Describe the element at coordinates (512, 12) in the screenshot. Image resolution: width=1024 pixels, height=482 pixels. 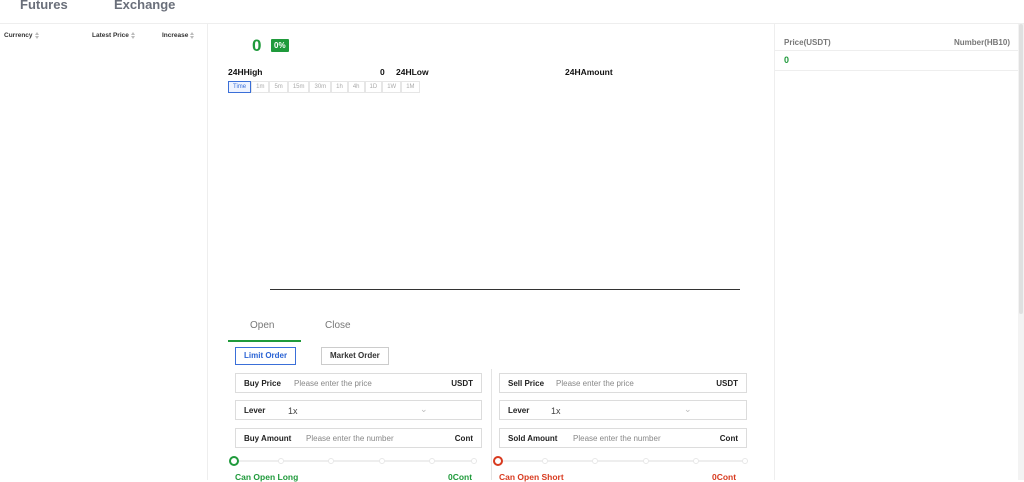
I see `top-nav: Futures Exchange` at that location.